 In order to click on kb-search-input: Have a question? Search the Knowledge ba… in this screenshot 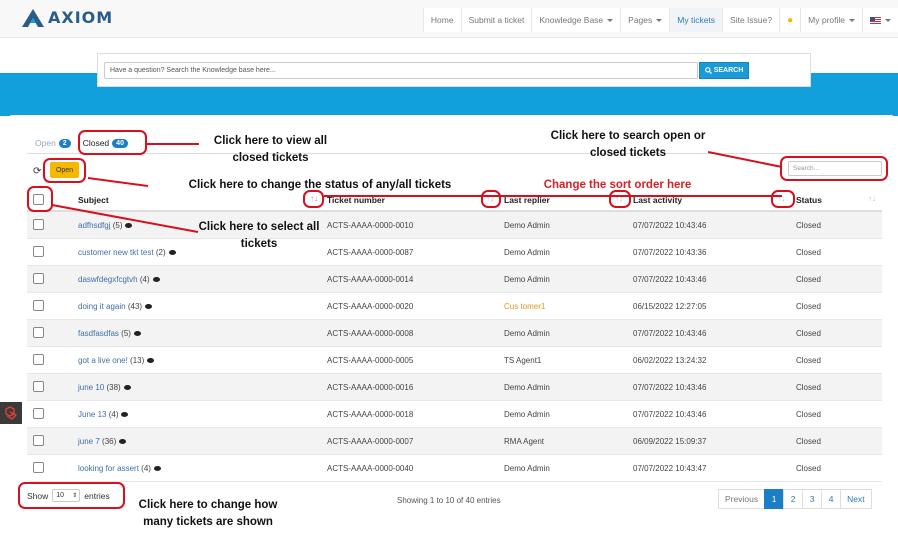, I will do `click(401, 70)`.